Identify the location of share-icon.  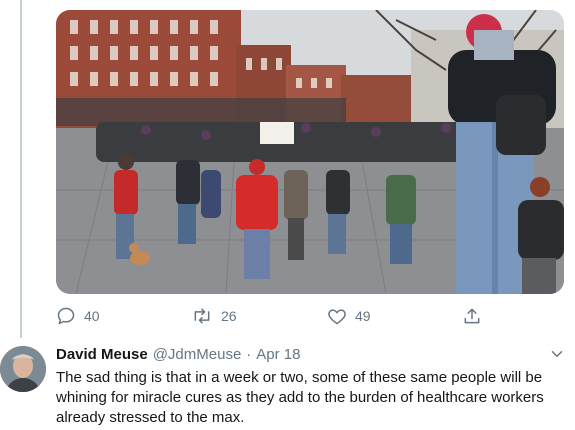
(472, 316).